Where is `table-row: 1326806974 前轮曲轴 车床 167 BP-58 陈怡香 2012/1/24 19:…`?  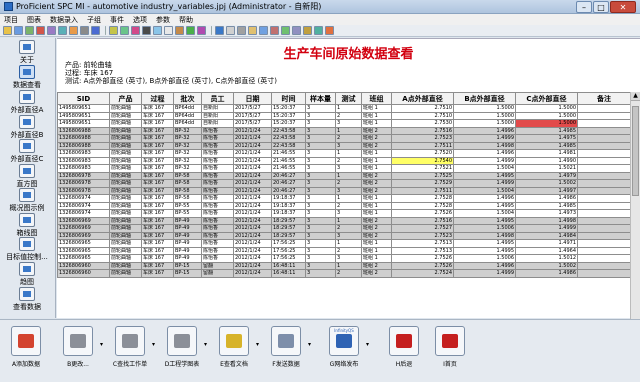
table-row: 1326806974 前轮曲轴 车床 167 BP-58 陈怡香 2012/1/24 19:… is located at coordinates (343, 198).